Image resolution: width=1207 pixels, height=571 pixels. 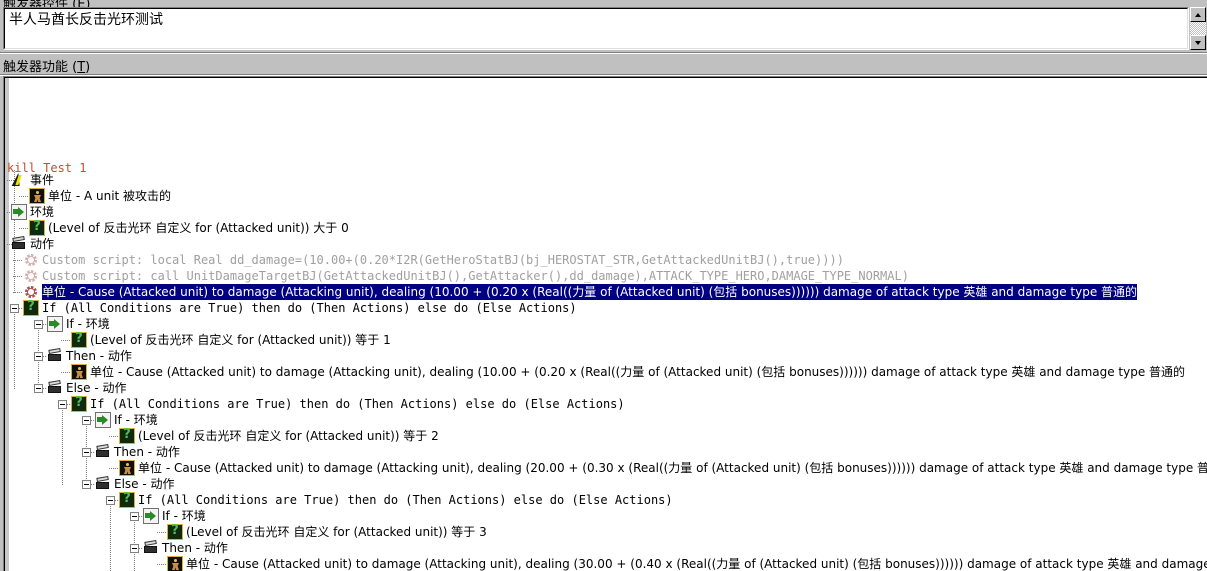 What do you see at coordinates (1198, 42) in the screenshot?
I see `scroll-down-arrow-icon` at bounding box center [1198, 42].